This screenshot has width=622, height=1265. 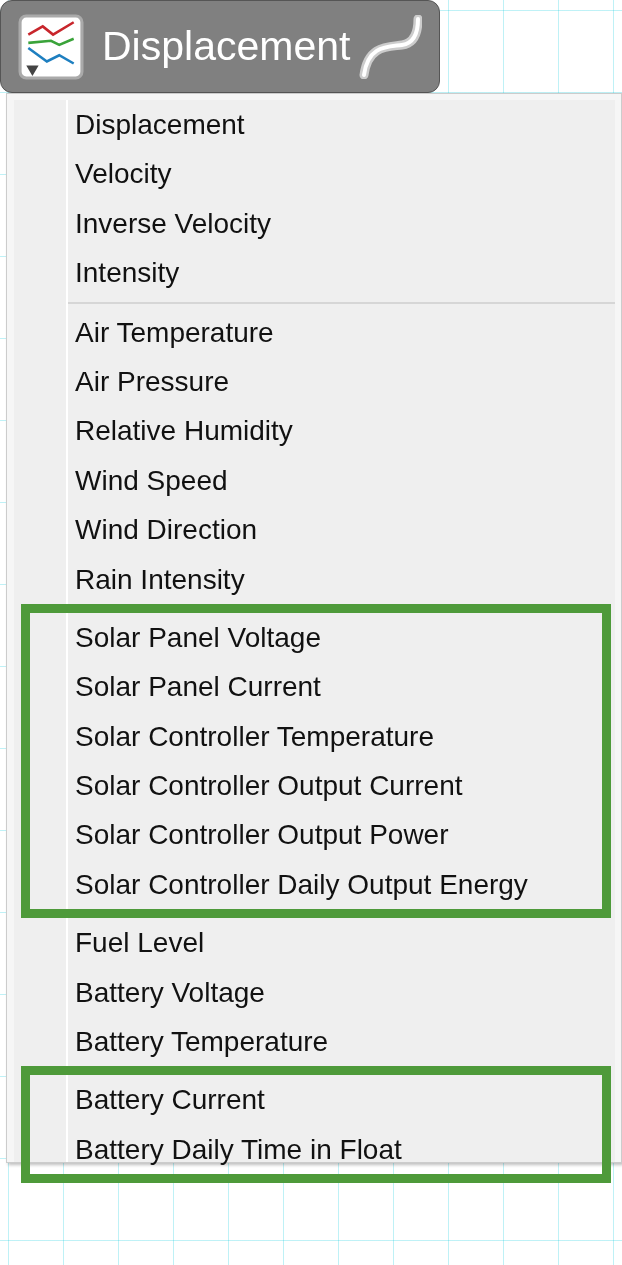 What do you see at coordinates (314, 273) in the screenshot?
I see `menu-item: Intensity` at bounding box center [314, 273].